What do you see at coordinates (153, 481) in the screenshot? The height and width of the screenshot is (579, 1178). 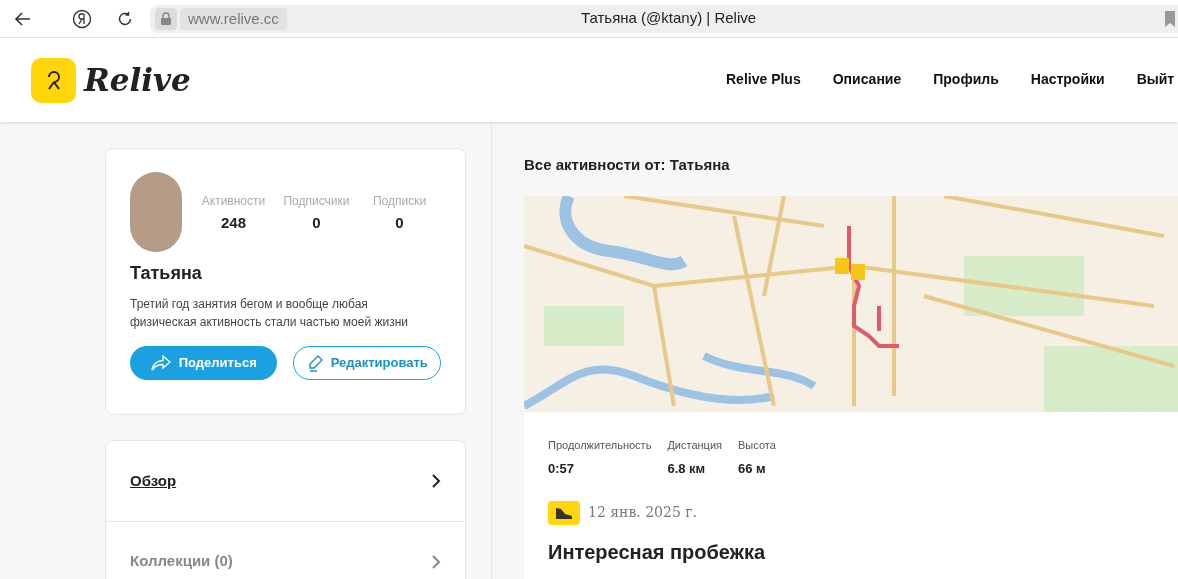 I see `menu-item: Обзор` at bounding box center [153, 481].